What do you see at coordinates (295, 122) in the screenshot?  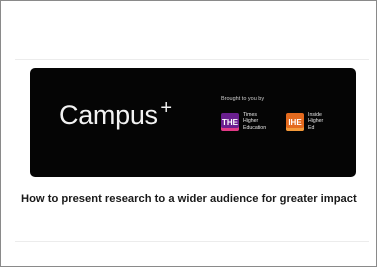 I see `ihe-logo-icon: IHE` at bounding box center [295, 122].